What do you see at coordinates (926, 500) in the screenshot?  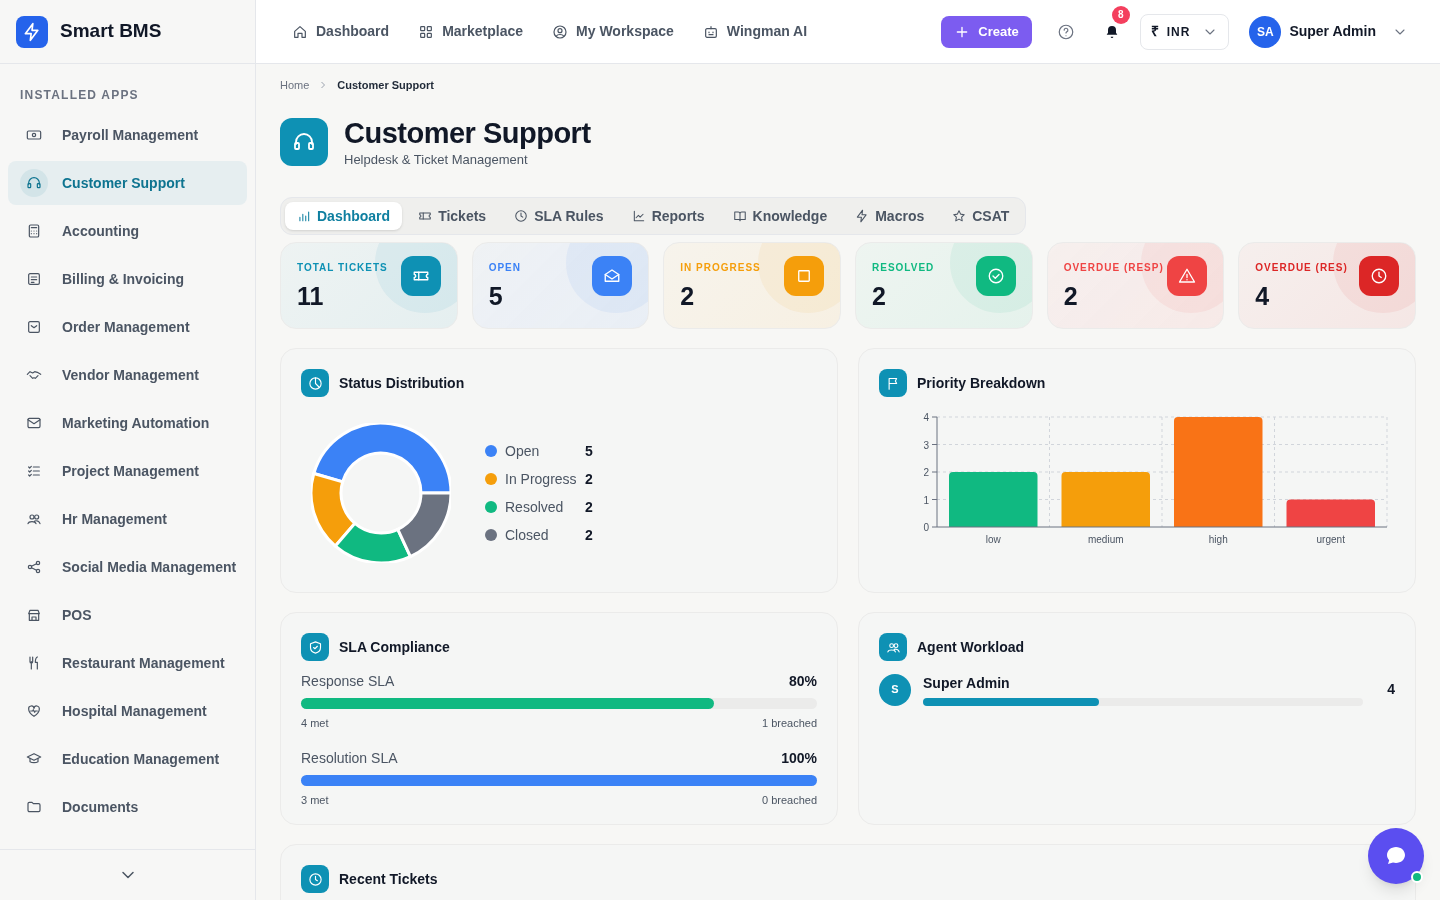 I see `axis-tick-label: 1` at bounding box center [926, 500].